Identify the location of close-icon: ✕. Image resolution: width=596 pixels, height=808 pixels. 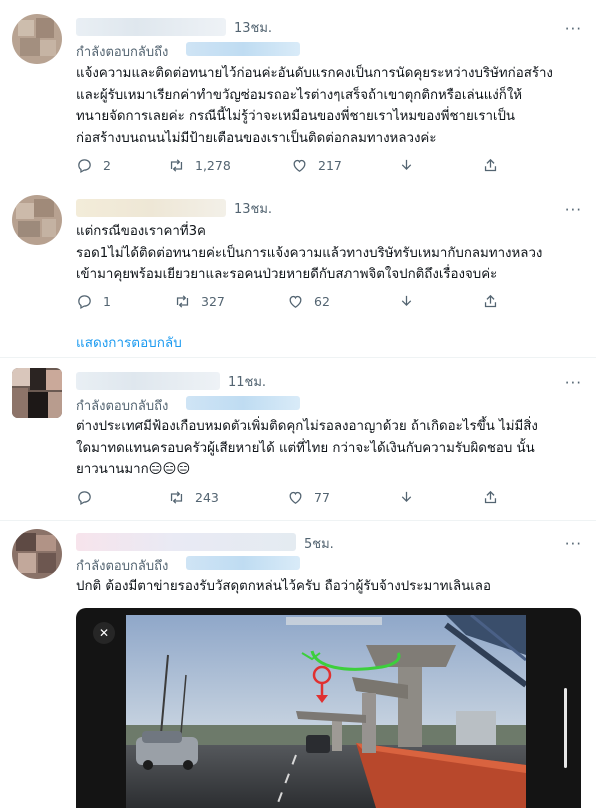
(104, 633).